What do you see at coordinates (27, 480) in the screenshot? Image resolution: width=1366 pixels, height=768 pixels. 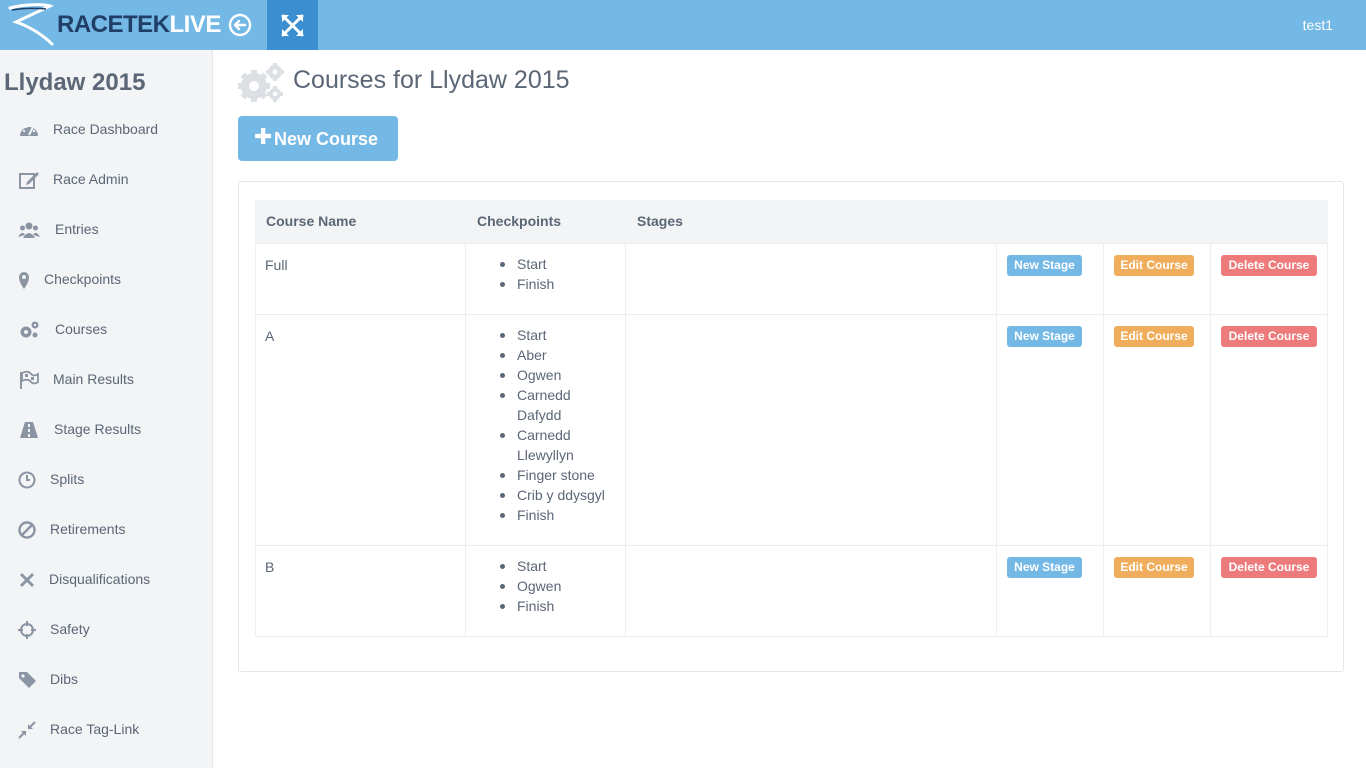 I see `clock-icon` at bounding box center [27, 480].